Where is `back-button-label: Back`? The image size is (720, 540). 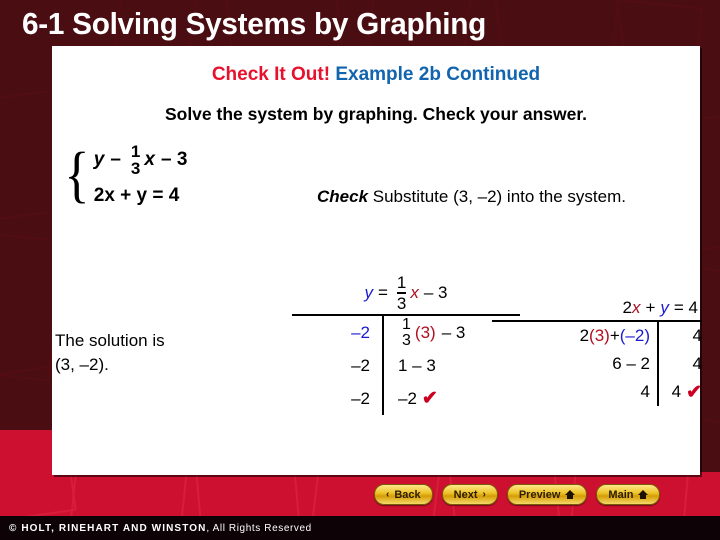
back-button-label: Back is located at coordinates (407, 494).